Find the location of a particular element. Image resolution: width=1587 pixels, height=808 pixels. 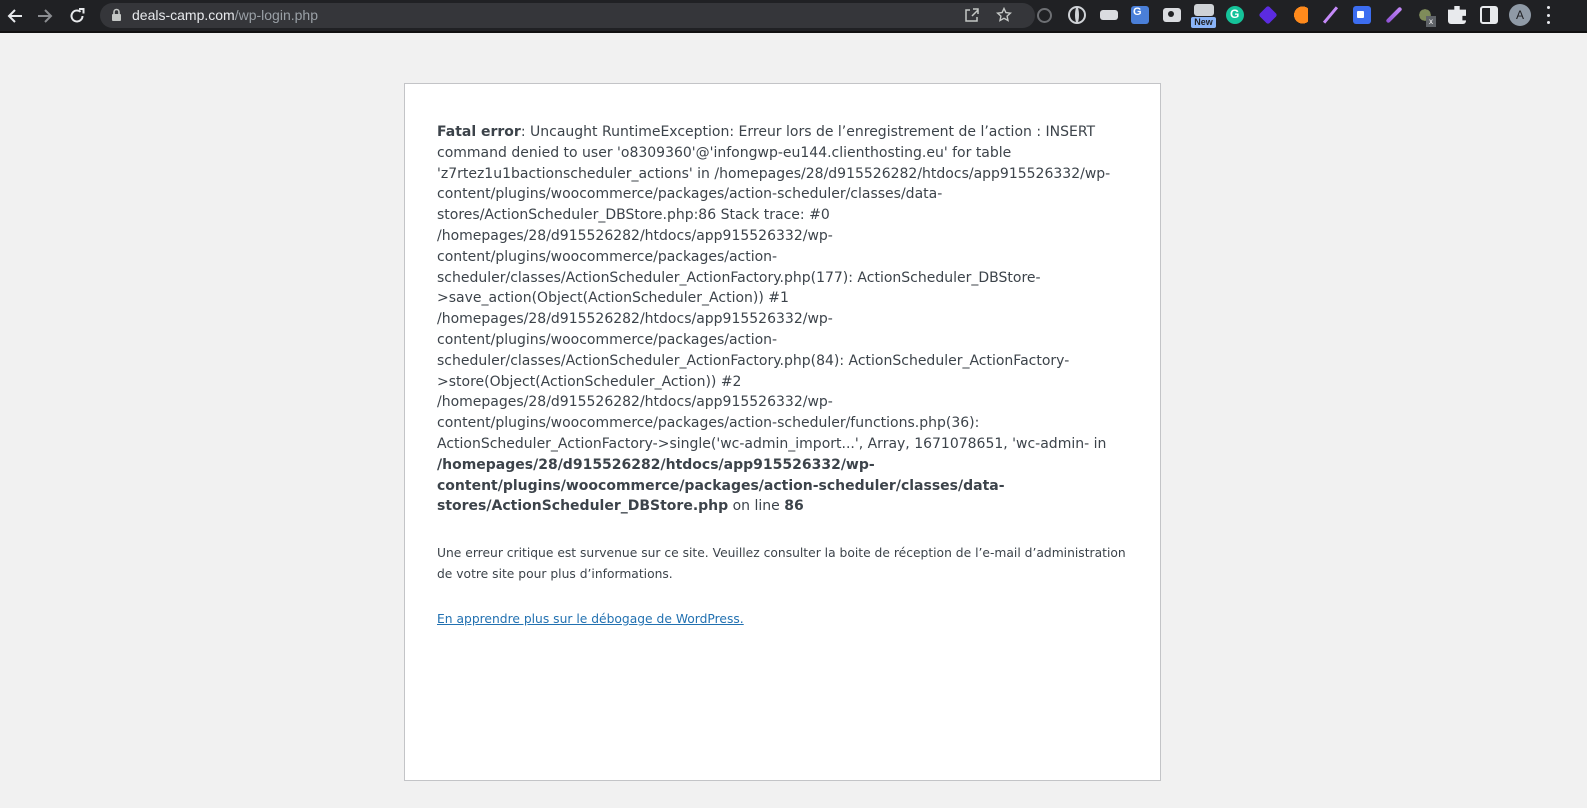

browser-toolbar: deals-camp.com/wp-login.php New x A is located at coordinates (793, 16).